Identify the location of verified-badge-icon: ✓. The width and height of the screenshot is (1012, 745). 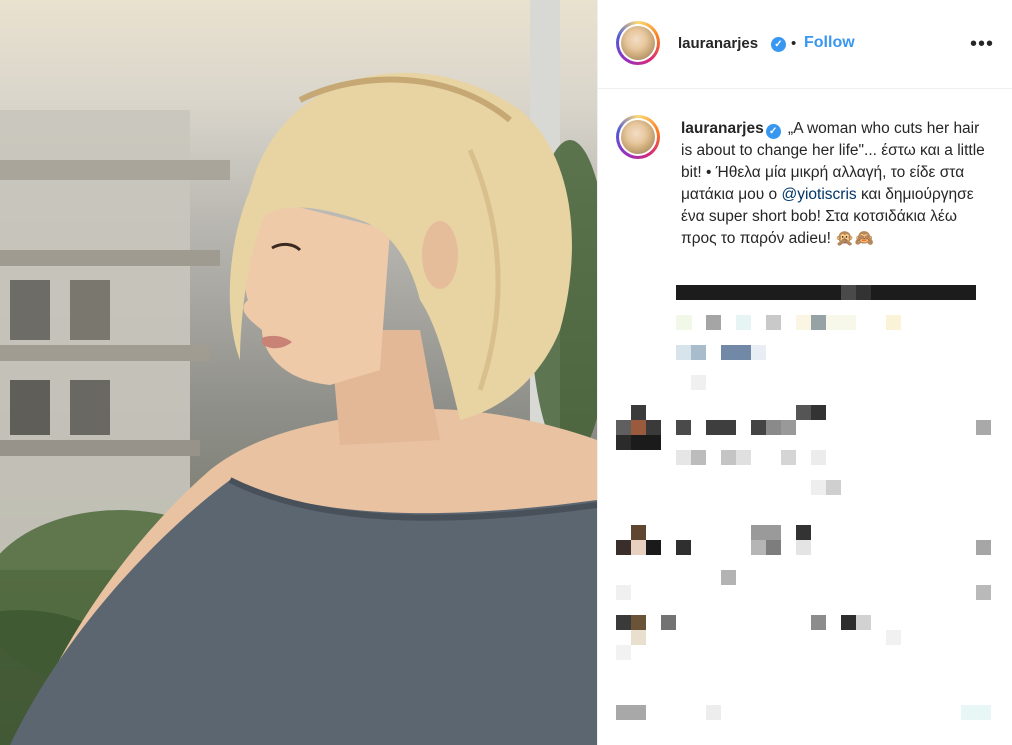
(778, 44).